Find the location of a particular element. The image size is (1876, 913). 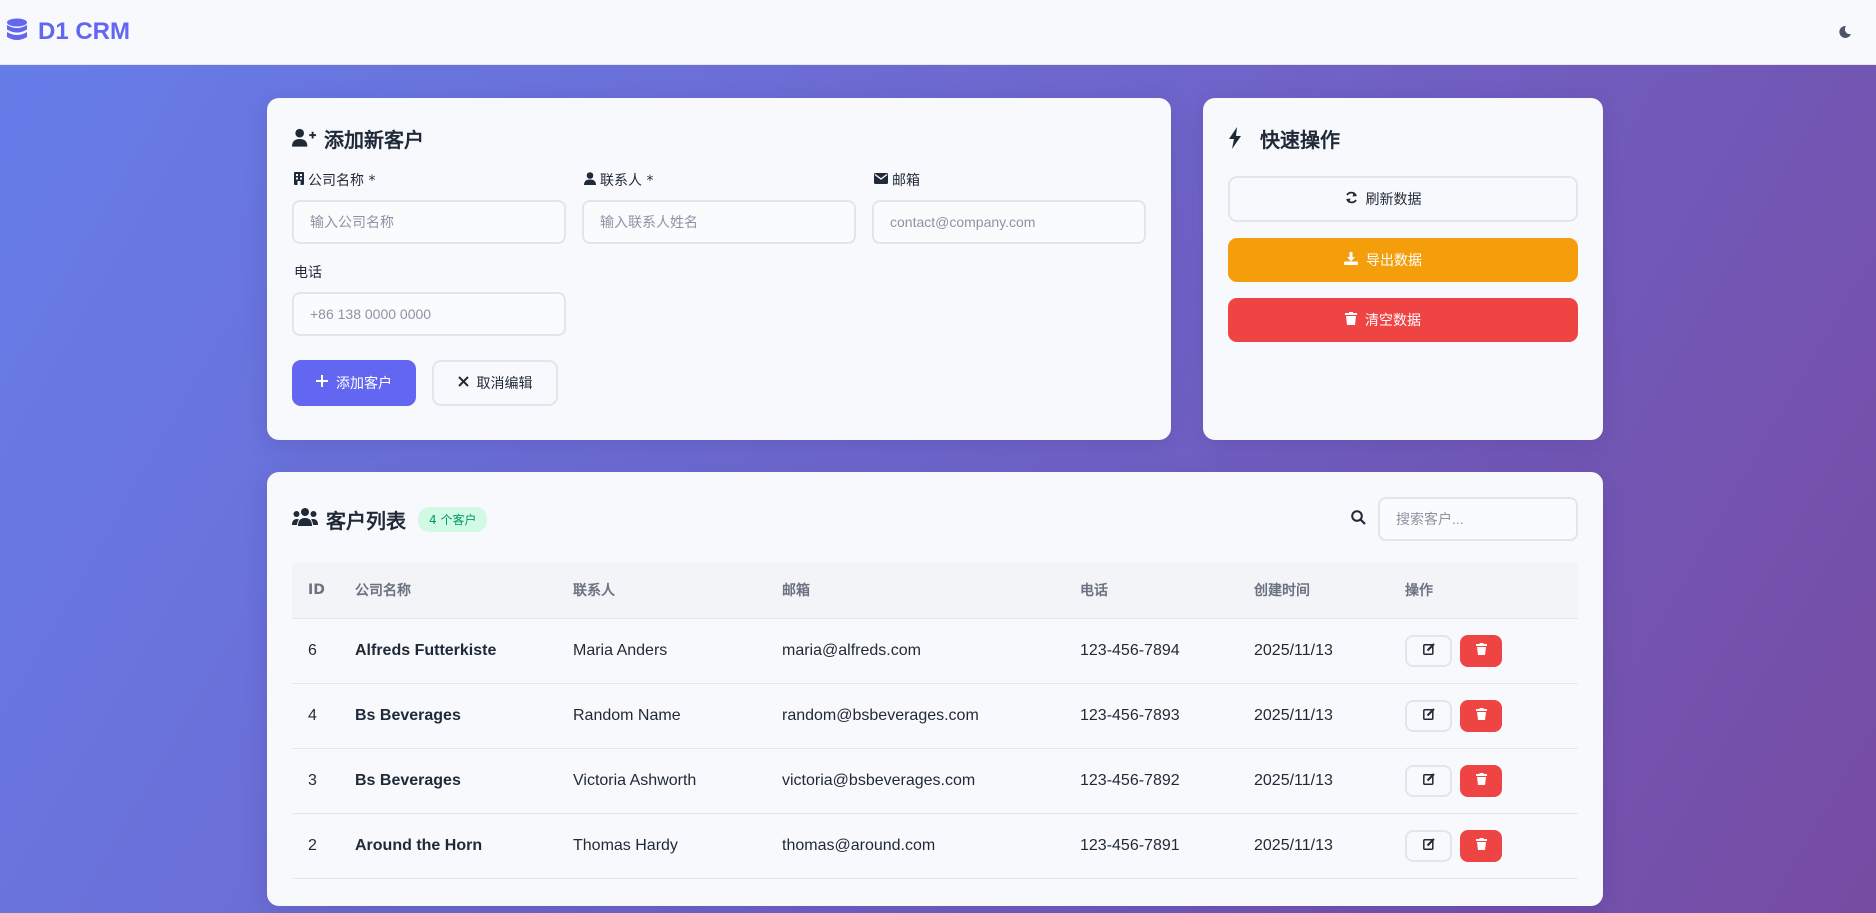

clear-data-button: 清空数据 is located at coordinates (1403, 320).